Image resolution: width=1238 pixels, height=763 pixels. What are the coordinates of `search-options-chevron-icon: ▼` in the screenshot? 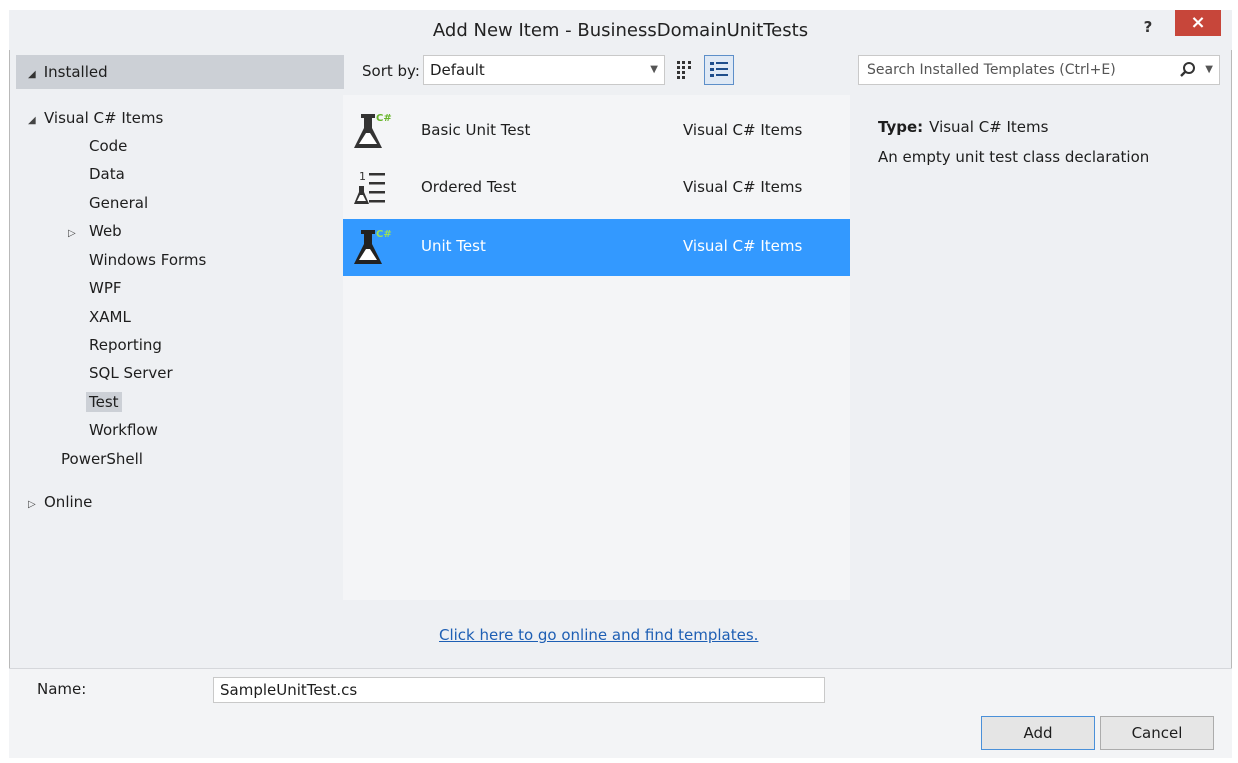 It's located at (1209, 70).